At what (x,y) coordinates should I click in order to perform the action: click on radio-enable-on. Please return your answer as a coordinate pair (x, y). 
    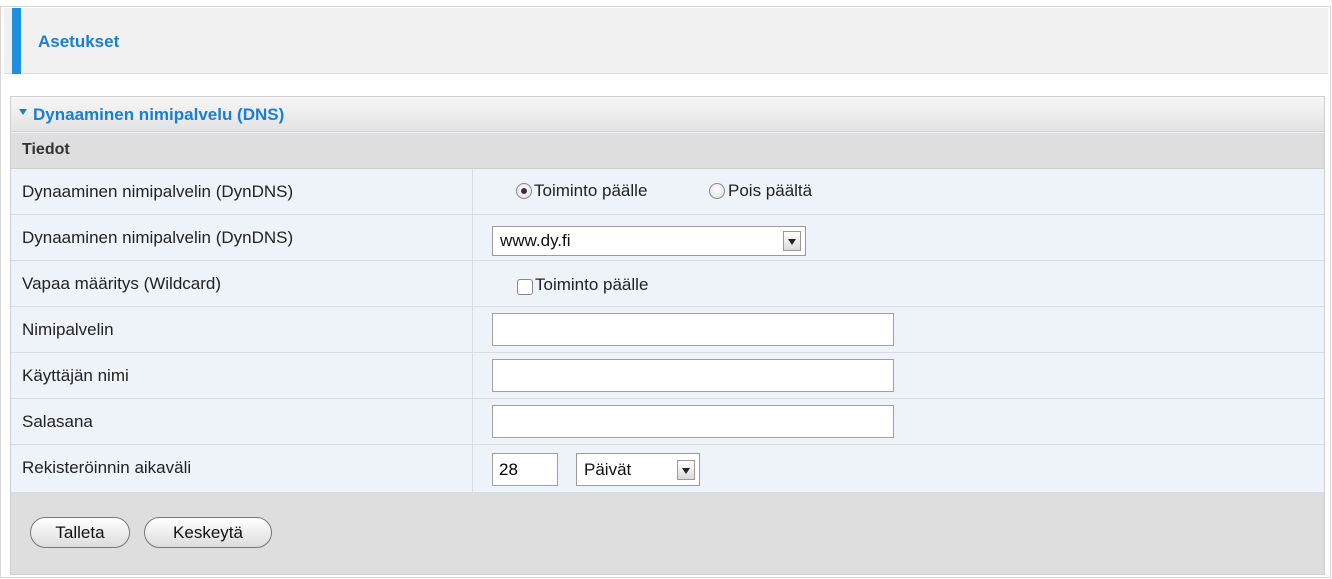
    Looking at the image, I should click on (524, 191).